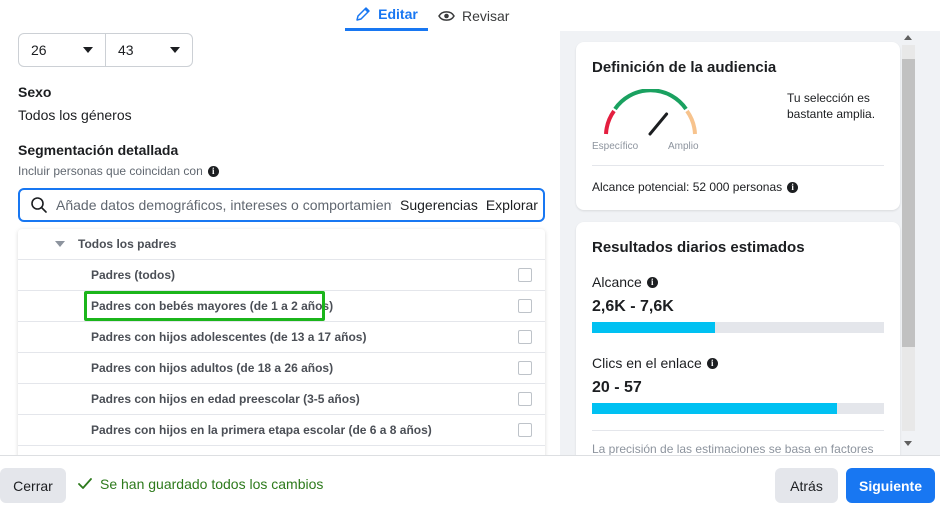 The height and width of the screenshot is (511, 940). Describe the element at coordinates (890, 485) in the screenshot. I see `next-button: Siguiente` at that location.